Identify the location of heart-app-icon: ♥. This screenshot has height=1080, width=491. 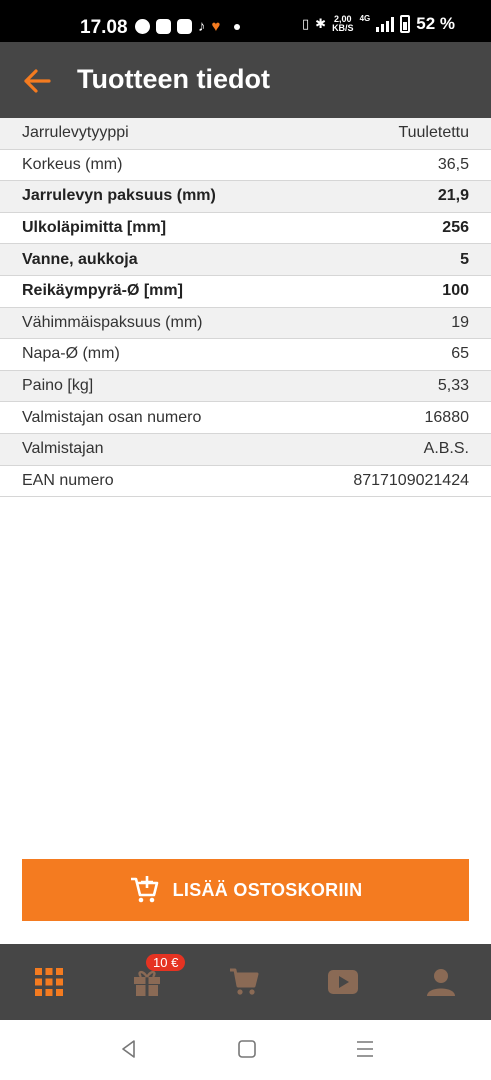
(216, 26).